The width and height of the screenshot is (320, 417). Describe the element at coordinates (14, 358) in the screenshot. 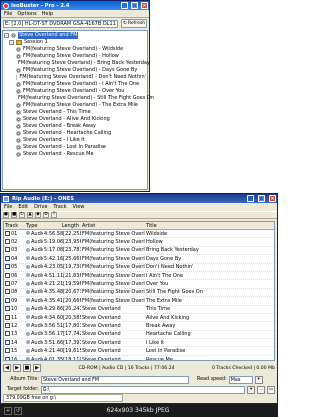

I see `cell-track: 16` at that location.